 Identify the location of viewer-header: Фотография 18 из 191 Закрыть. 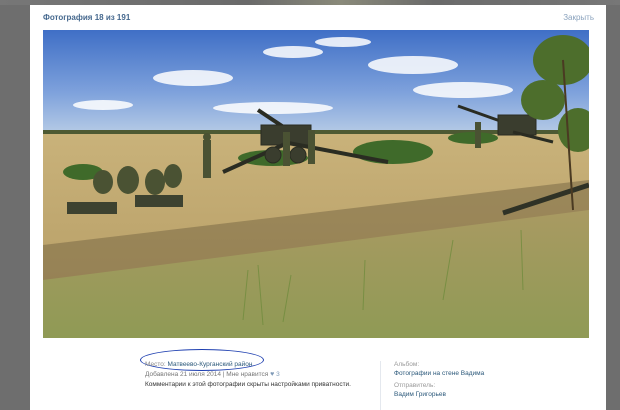
(318, 18).